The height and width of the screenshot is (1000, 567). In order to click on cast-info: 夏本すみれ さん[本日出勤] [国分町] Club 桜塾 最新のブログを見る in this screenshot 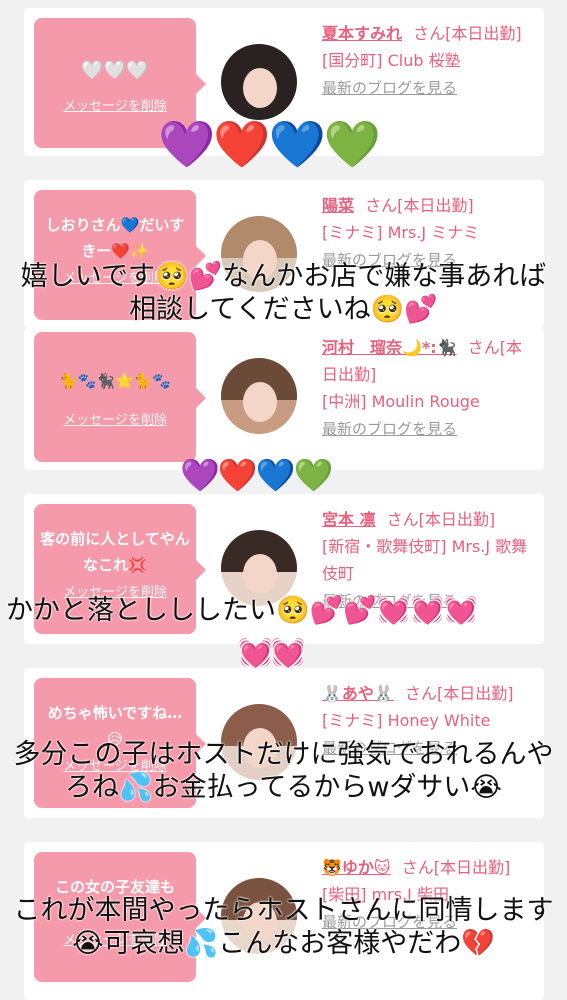, I will do `click(429, 61)`.